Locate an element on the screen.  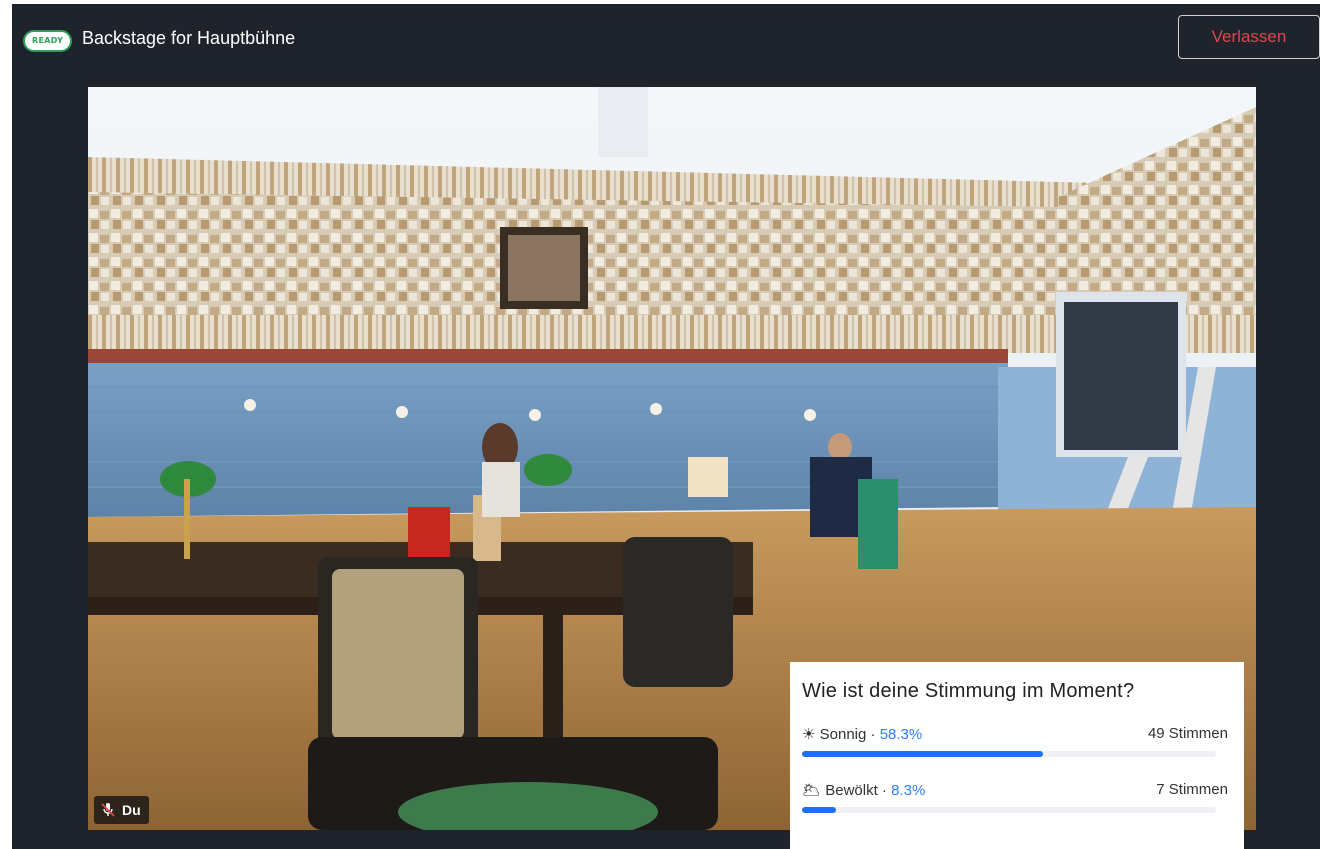
poll-option-percent: 8.3% is located at coordinates (908, 790).